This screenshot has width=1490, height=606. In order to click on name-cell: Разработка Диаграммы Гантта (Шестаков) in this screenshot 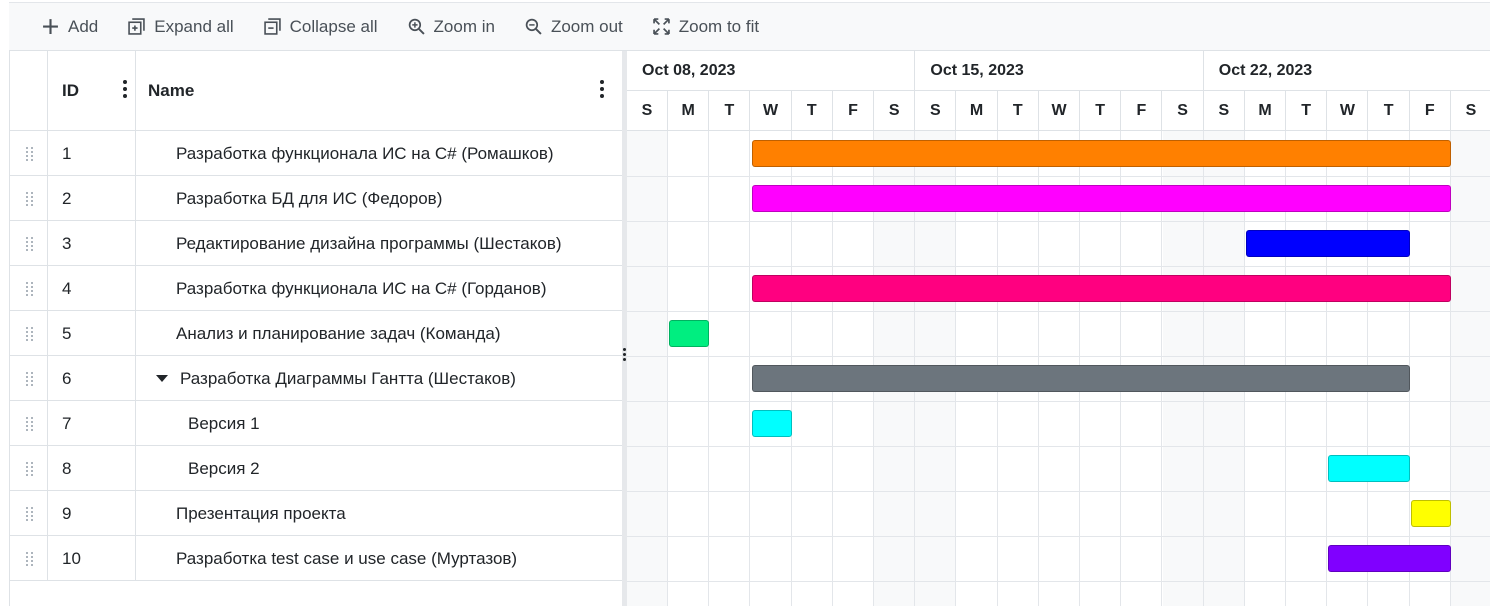, I will do `click(379, 378)`.